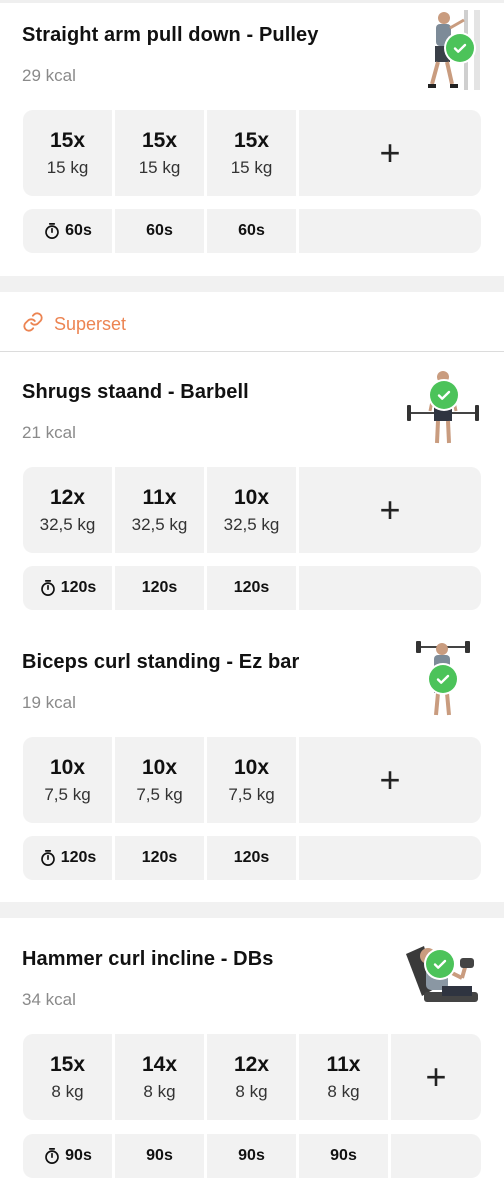 This screenshot has height=1200, width=504. What do you see at coordinates (49, 702) in the screenshot?
I see `exercise-kcal: 19 kcal` at bounding box center [49, 702].